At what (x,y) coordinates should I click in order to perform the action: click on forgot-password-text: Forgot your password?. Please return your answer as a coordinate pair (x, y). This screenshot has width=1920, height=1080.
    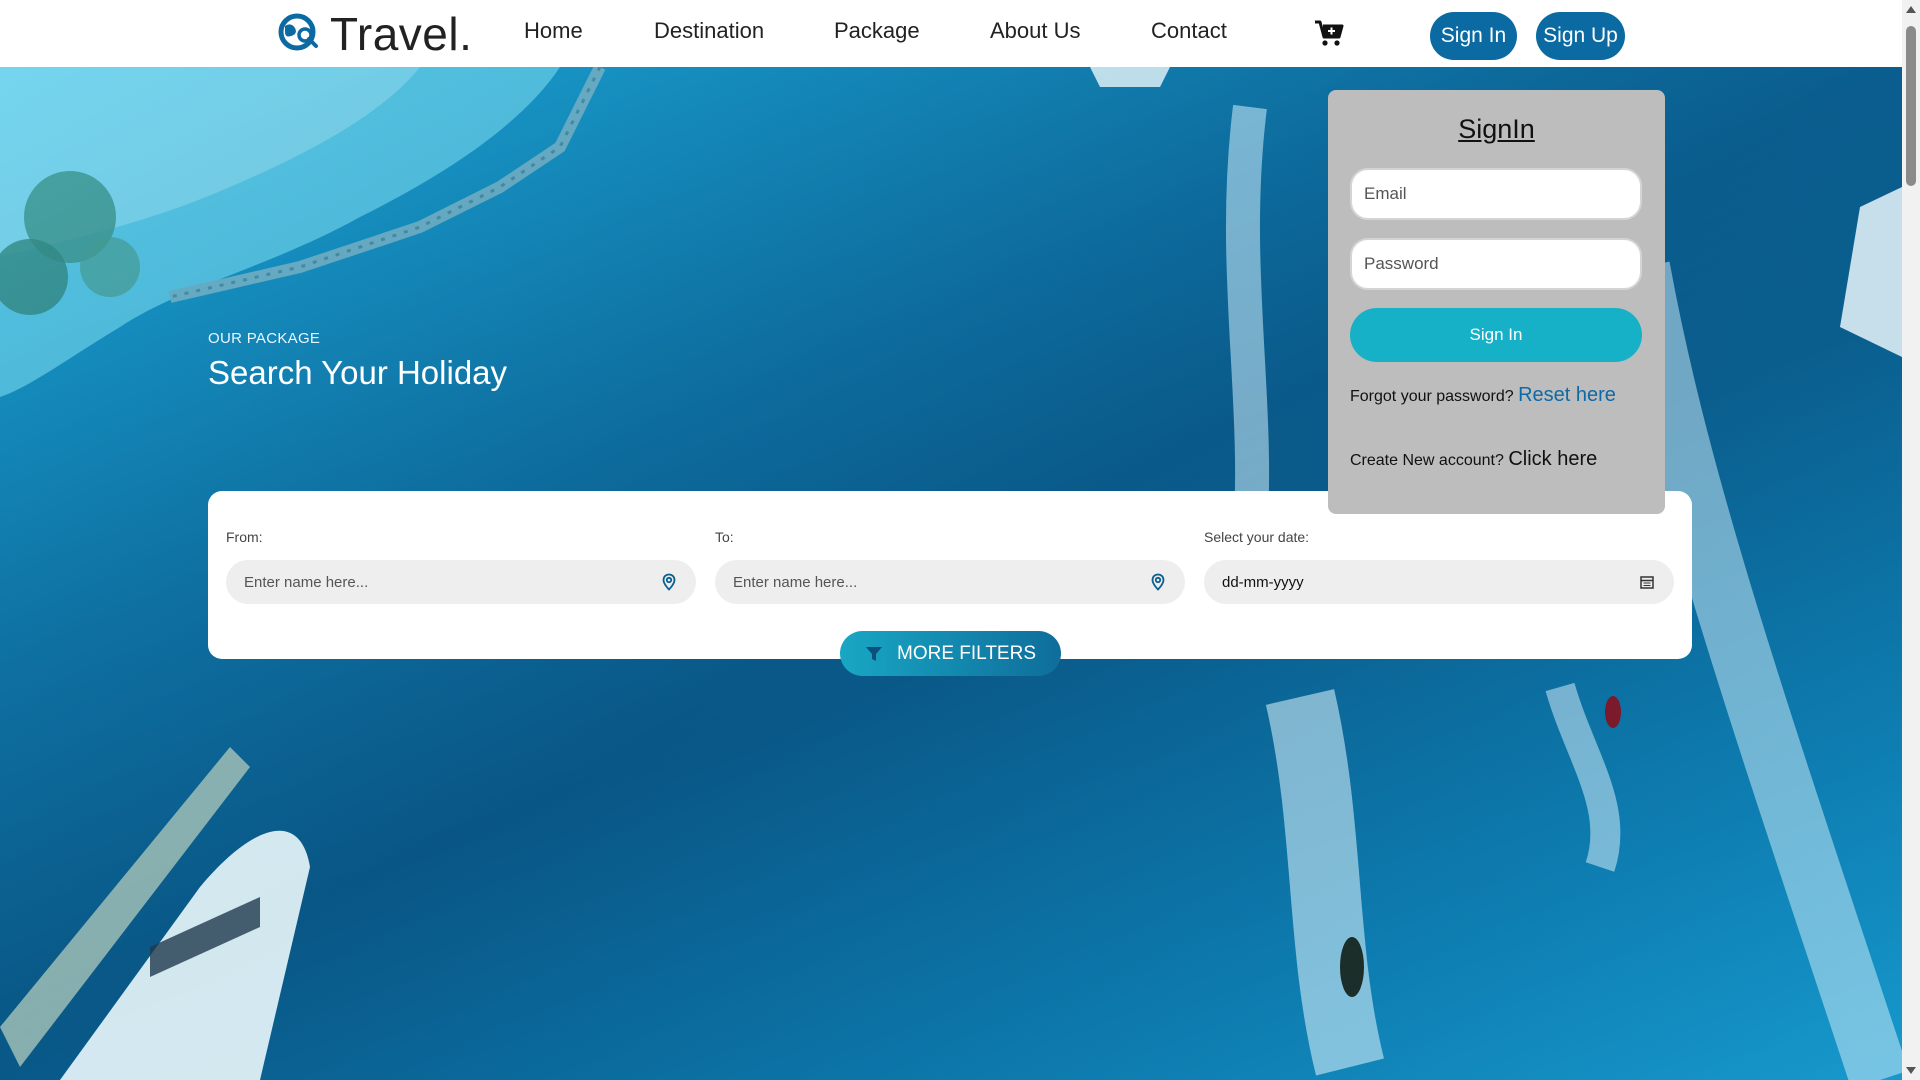
    Looking at the image, I should click on (1432, 396).